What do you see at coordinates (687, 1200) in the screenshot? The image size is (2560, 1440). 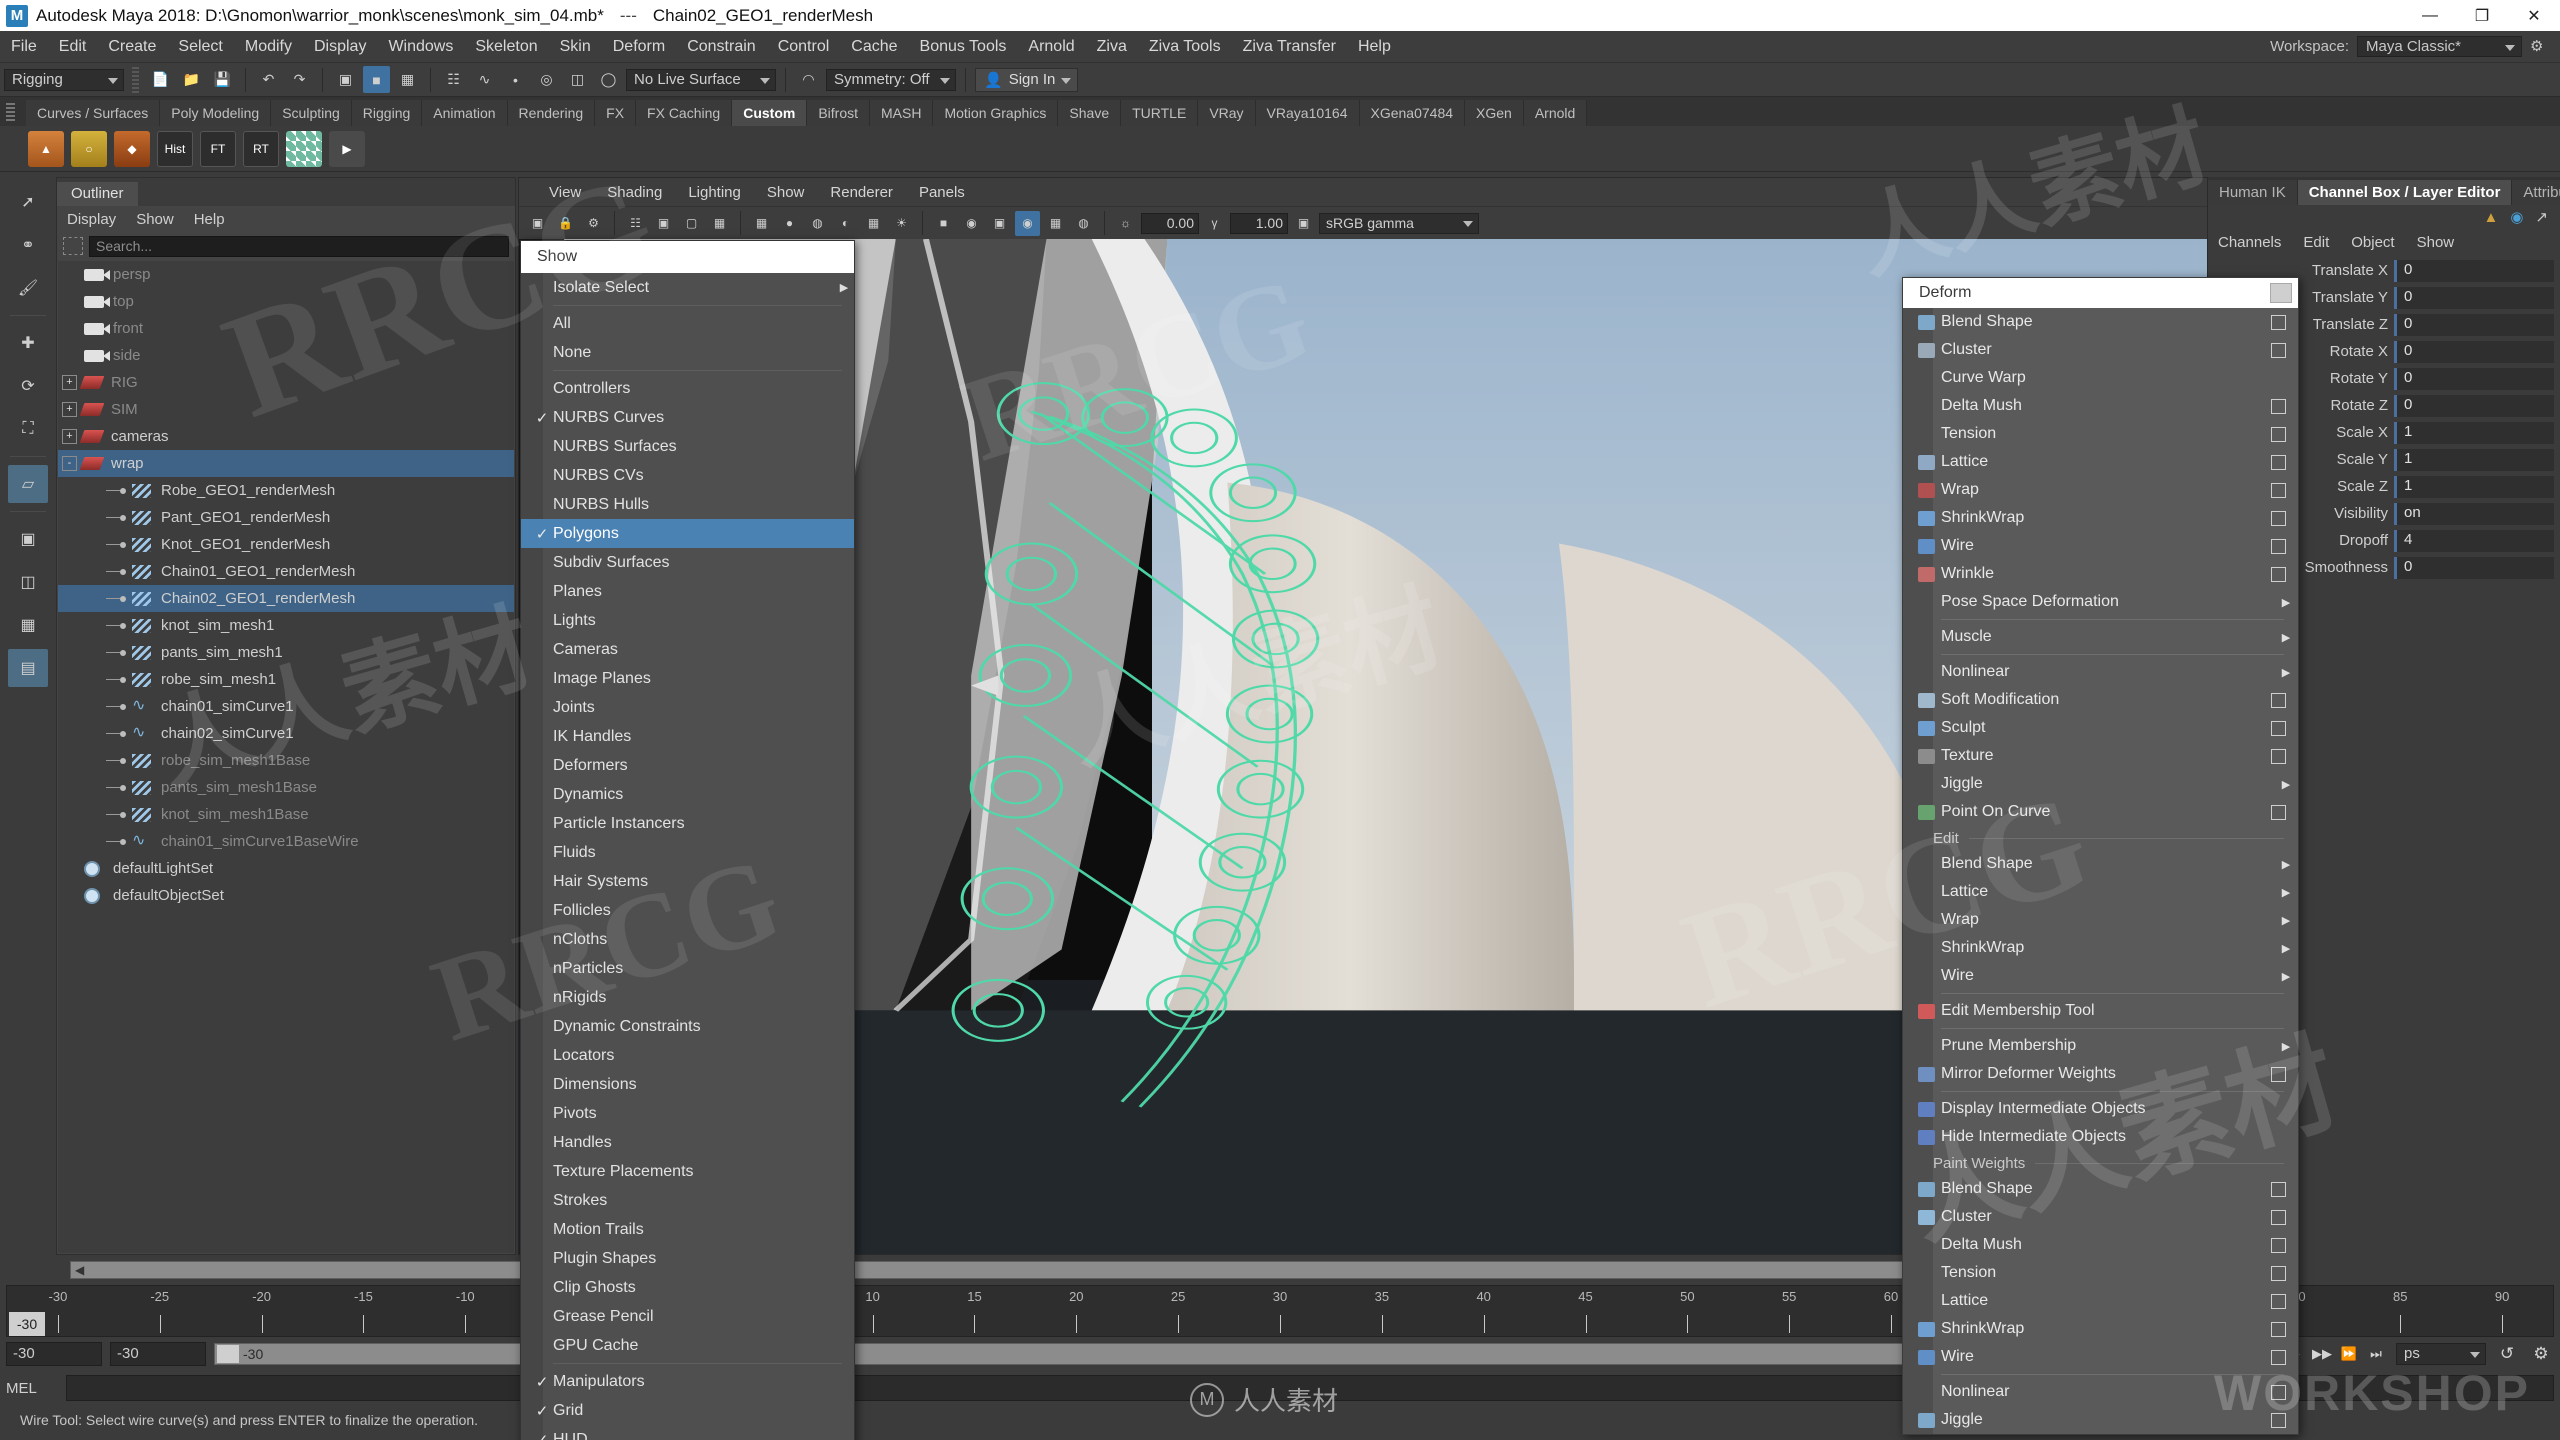 I see `show-menu-item: Strokes` at bounding box center [687, 1200].